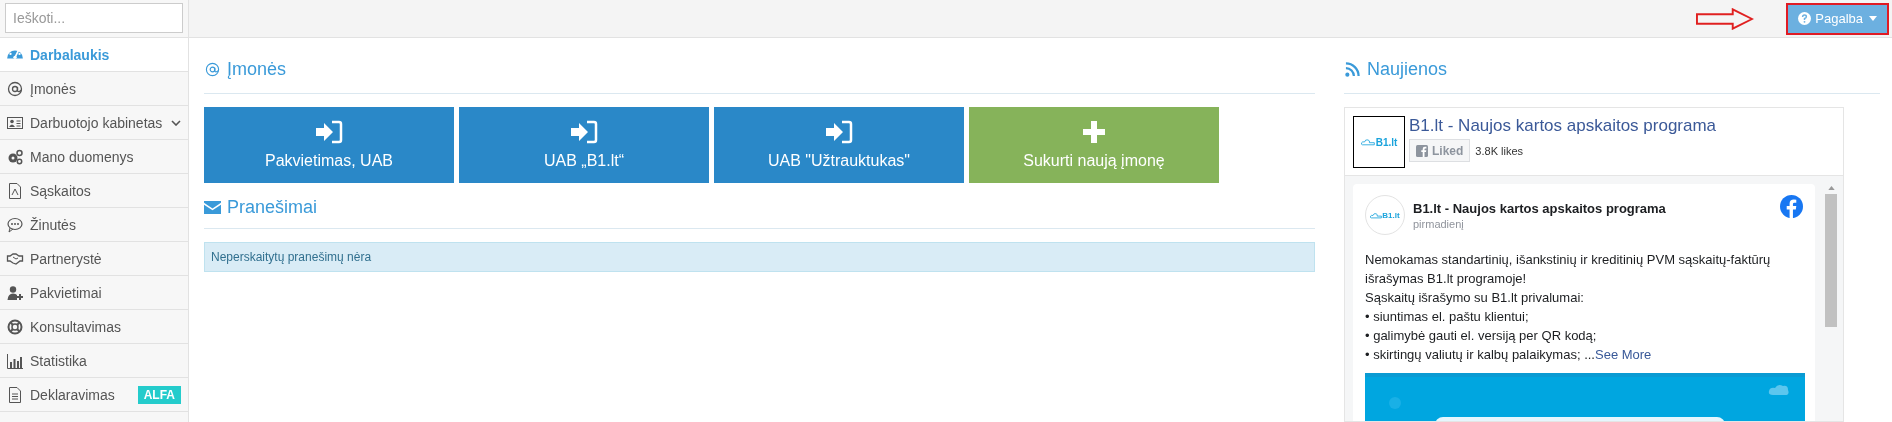  Describe the element at coordinates (94, 123) in the screenshot. I see `sidebar-item: Darbuotojo kabinetas` at that location.